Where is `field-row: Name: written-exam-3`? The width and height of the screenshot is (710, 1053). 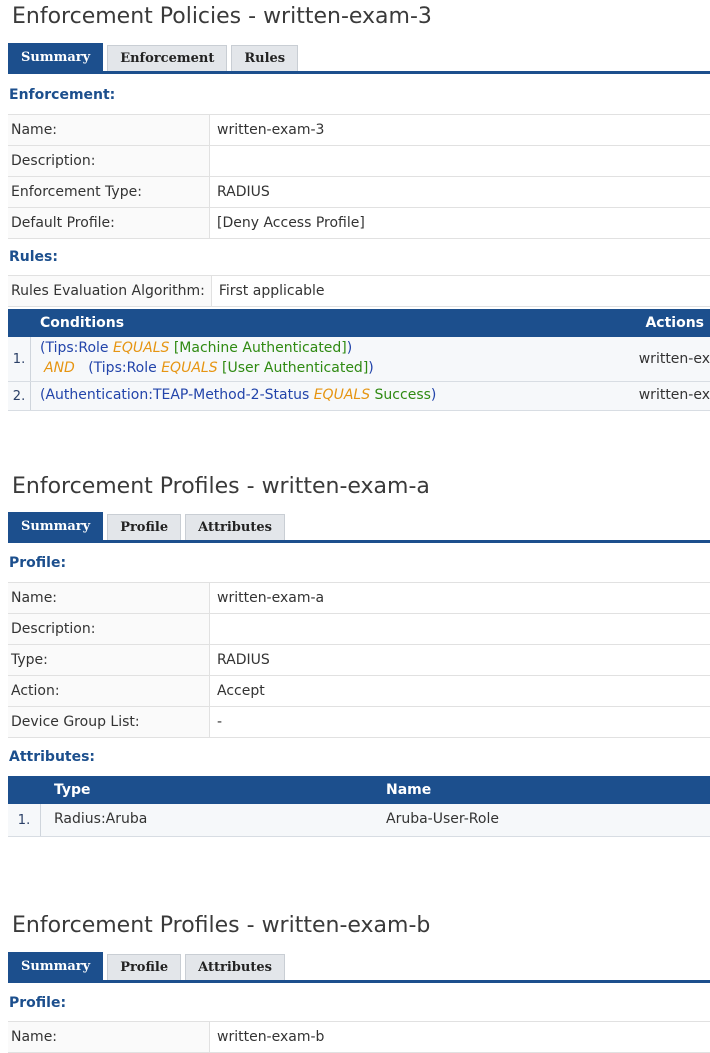 field-row: Name: written-exam-3 is located at coordinates (359, 129).